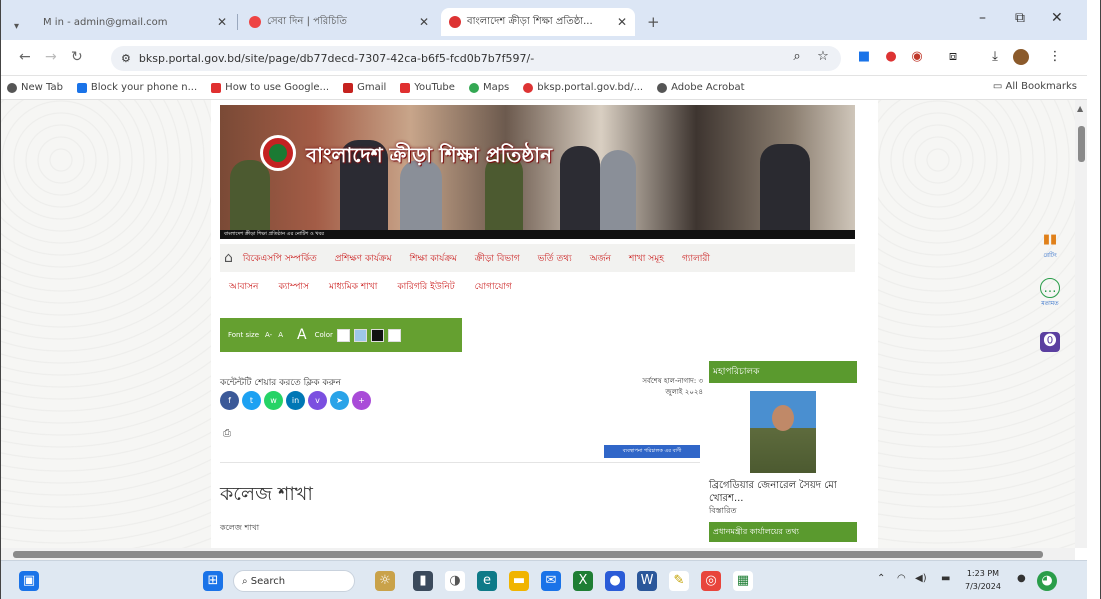 This screenshot has height=599, width=1101. Describe the element at coordinates (487, 581) in the screenshot. I see `edge-icon: e` at that location.